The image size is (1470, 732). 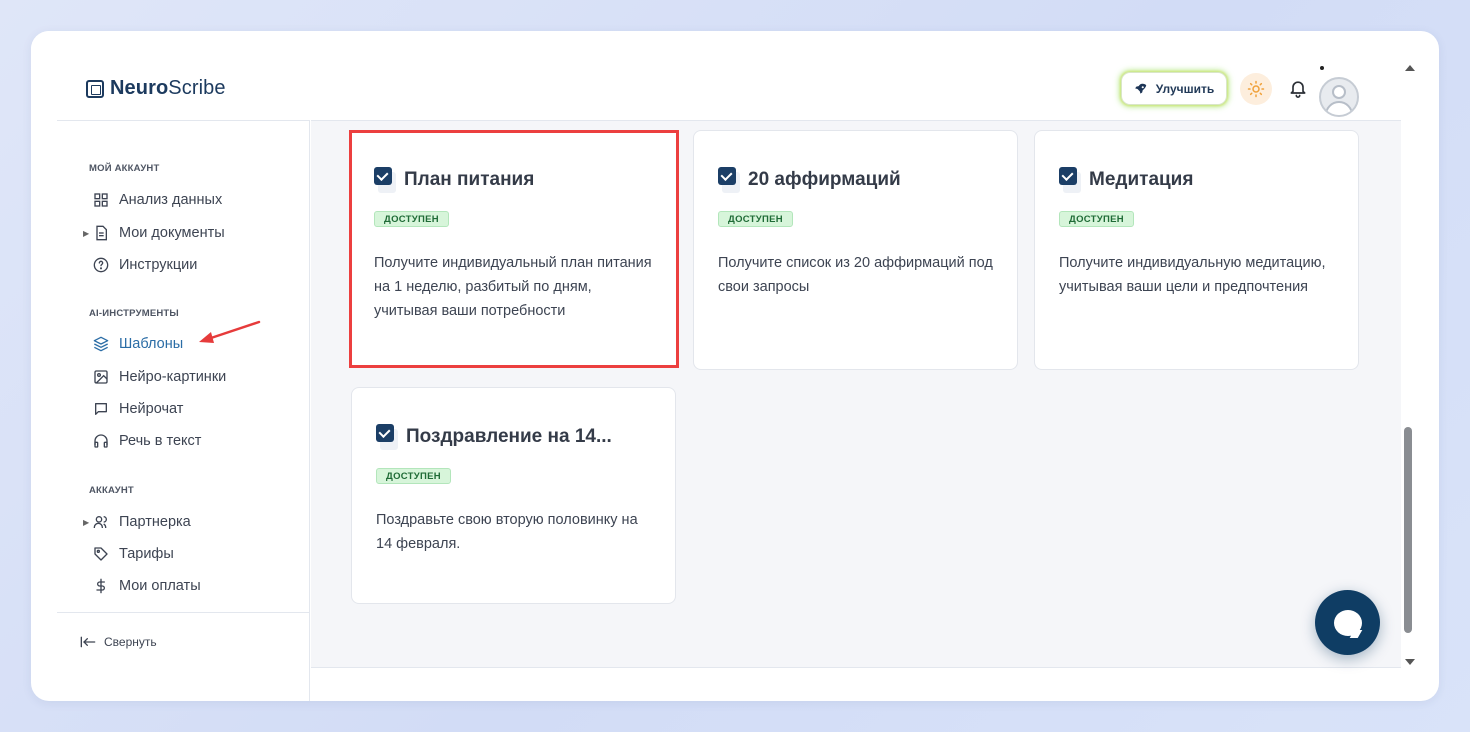 What do you see at coordinates (230, 331) in the screenshot?
I see `annotation-arrow-icon` at bounding box center [230, 331].